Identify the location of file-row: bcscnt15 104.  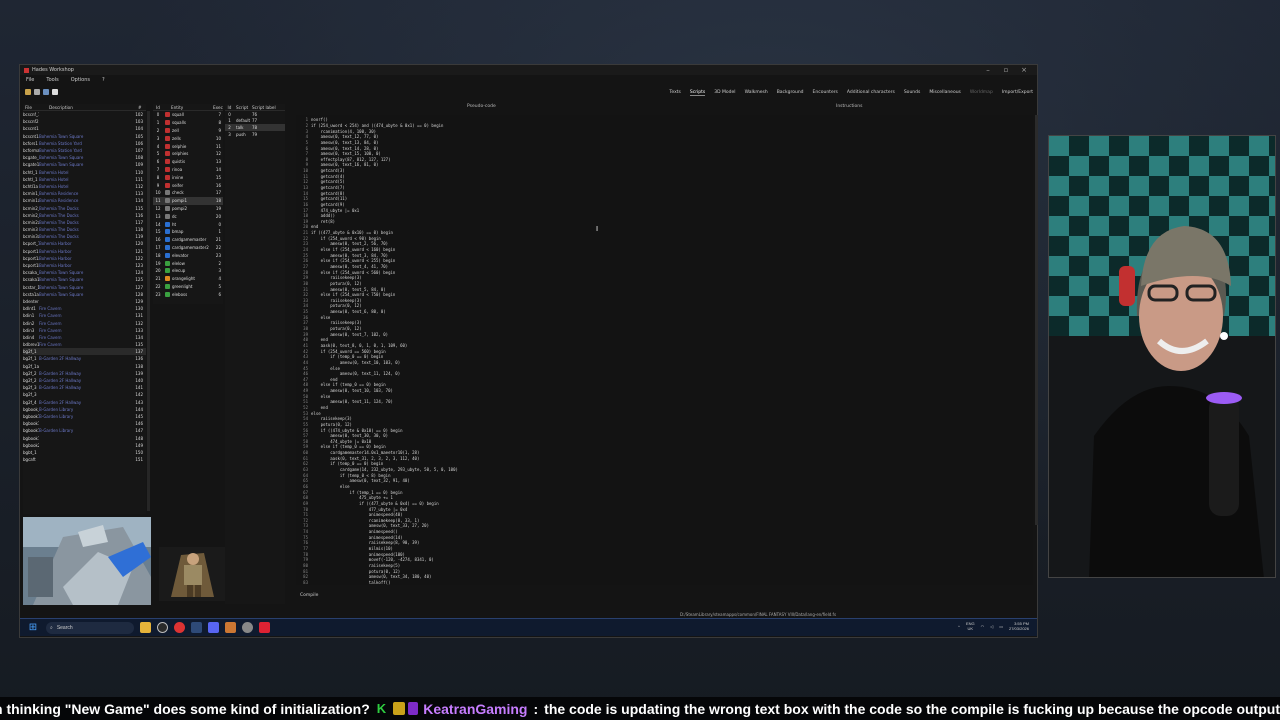
(84, 128).